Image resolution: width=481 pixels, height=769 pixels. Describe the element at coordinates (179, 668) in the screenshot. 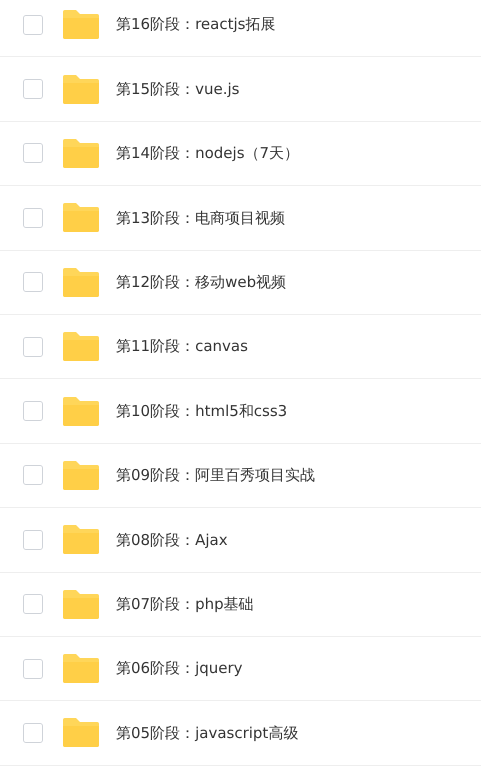

I see `folder-name: 第06阶段：jquery` at that location.